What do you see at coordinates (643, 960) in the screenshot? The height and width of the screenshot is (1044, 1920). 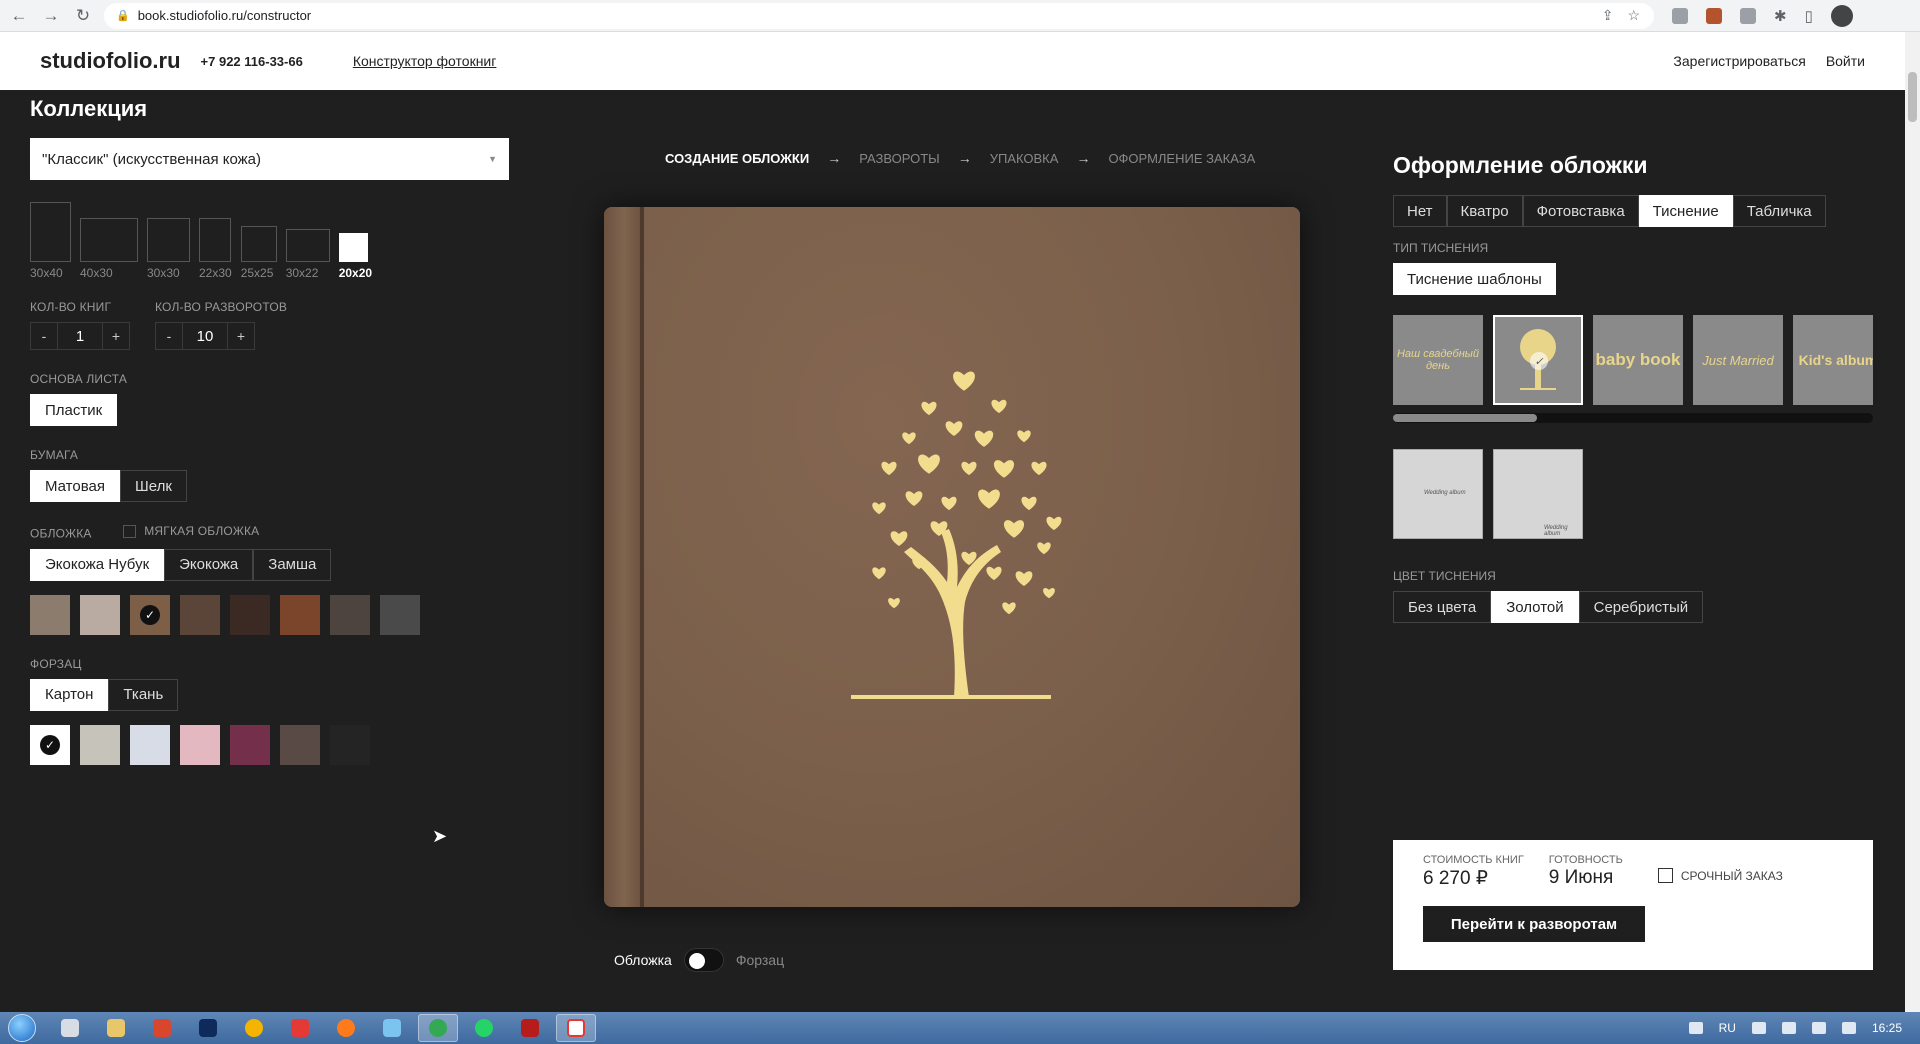 I see `toggle-cover-label: Обложка` at bounding box center [643, 960].